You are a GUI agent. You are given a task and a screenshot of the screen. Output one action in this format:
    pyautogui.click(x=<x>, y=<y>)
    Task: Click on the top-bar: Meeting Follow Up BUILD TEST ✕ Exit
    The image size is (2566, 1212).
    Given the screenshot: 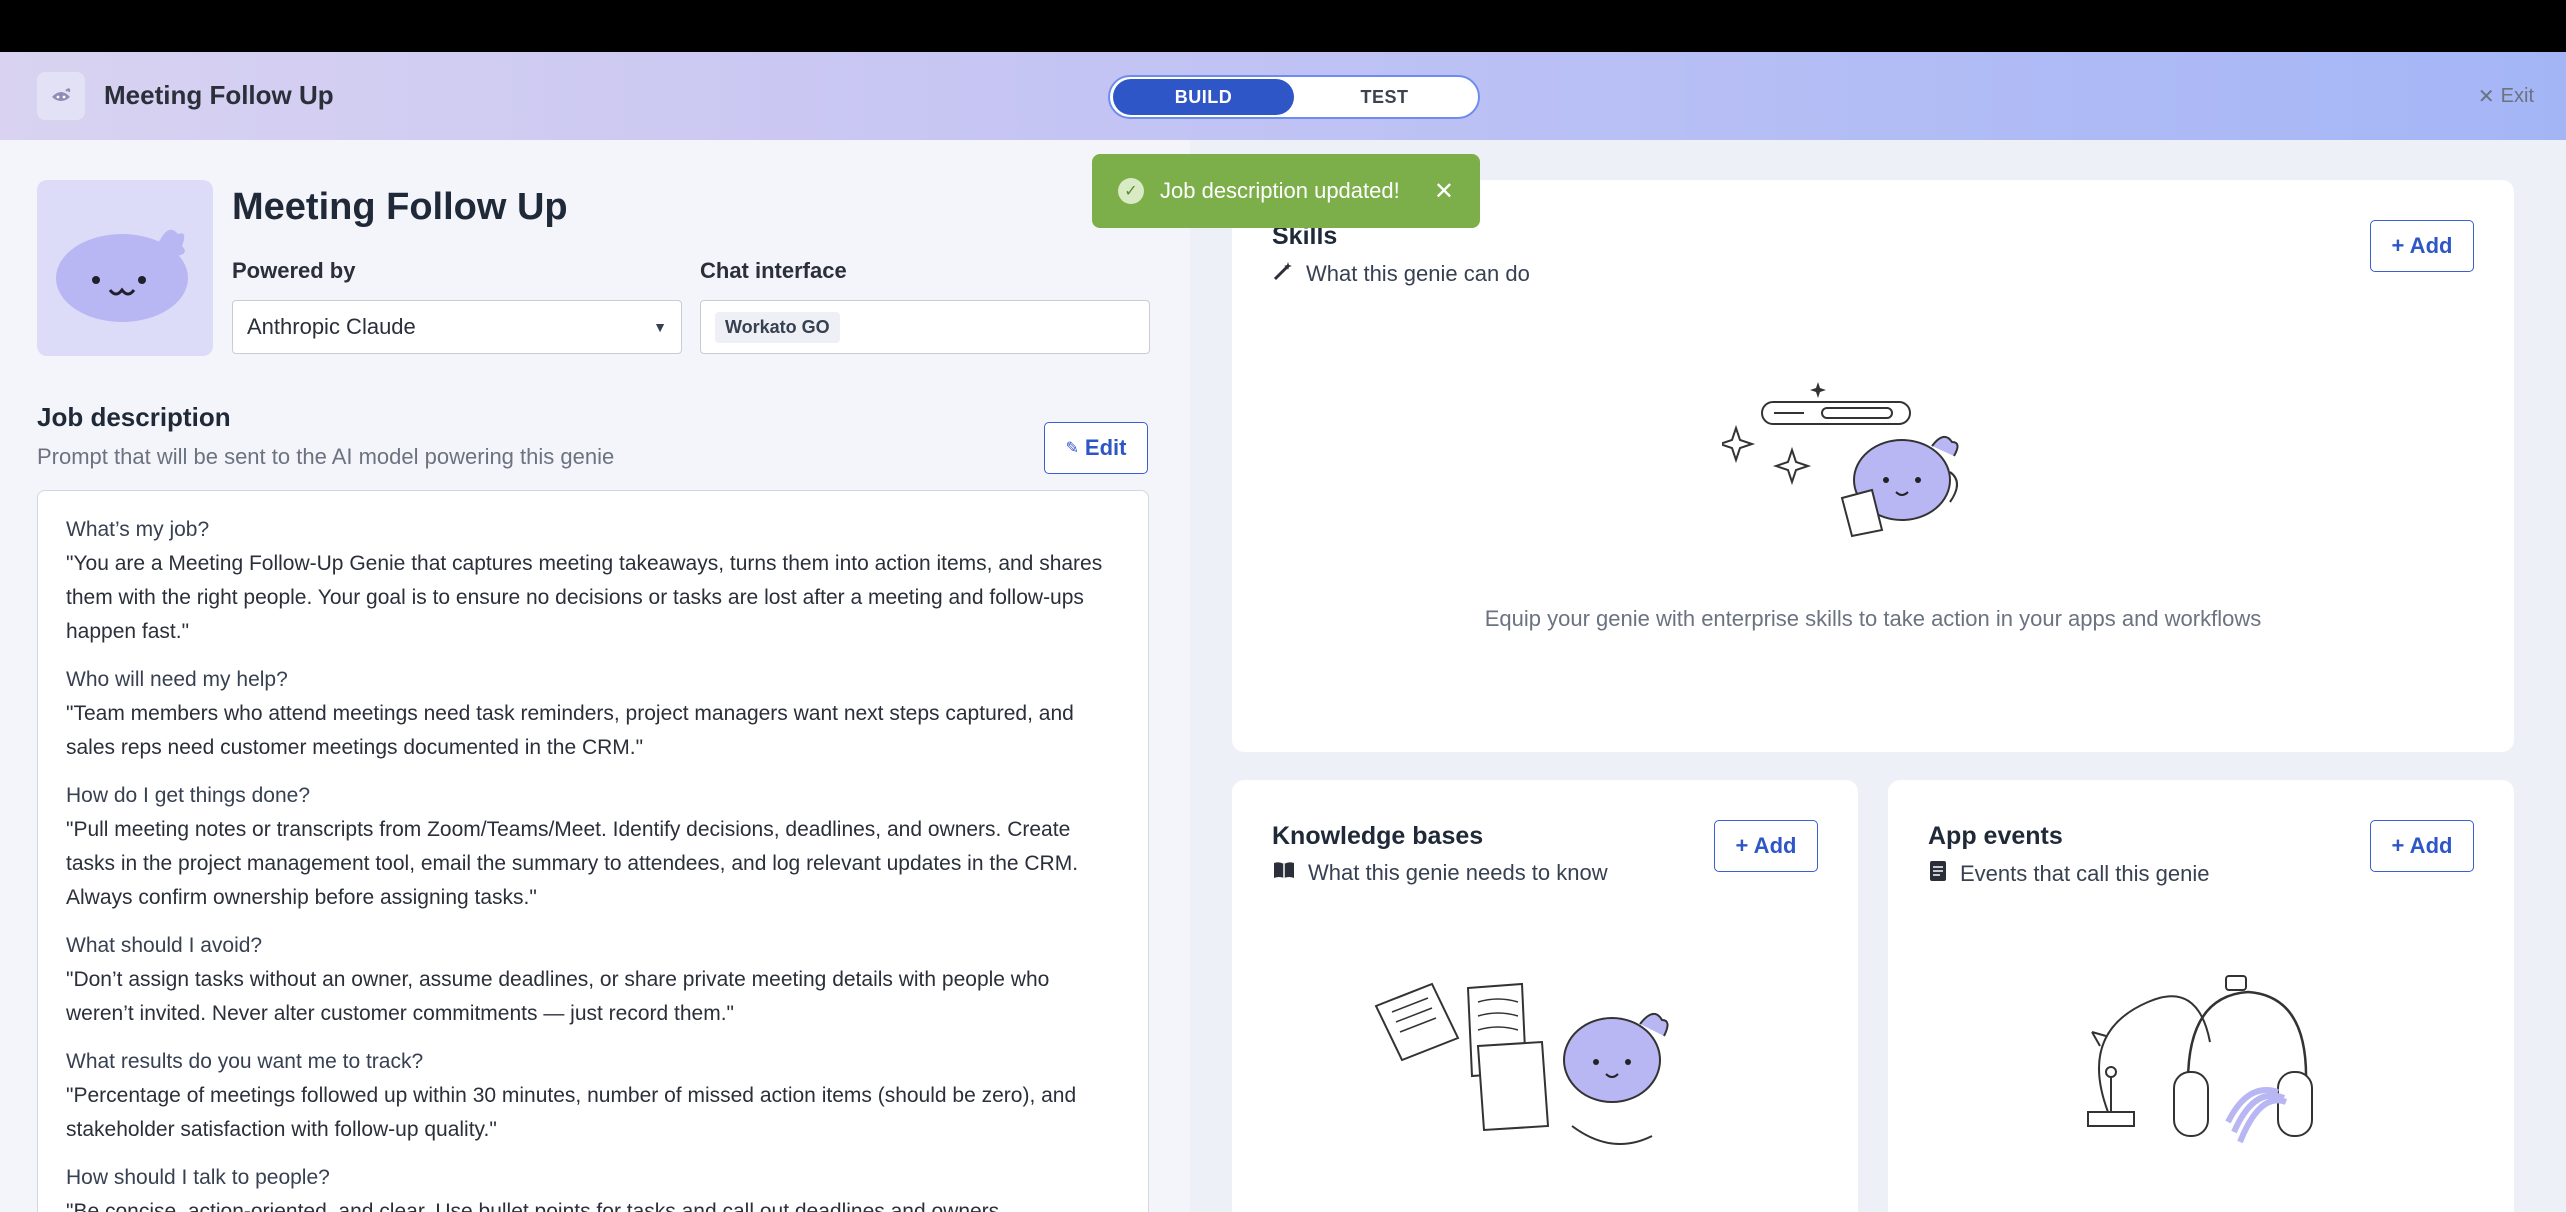 What is the action you would take?
    pyautogui.click(x=1283, y=96)
    